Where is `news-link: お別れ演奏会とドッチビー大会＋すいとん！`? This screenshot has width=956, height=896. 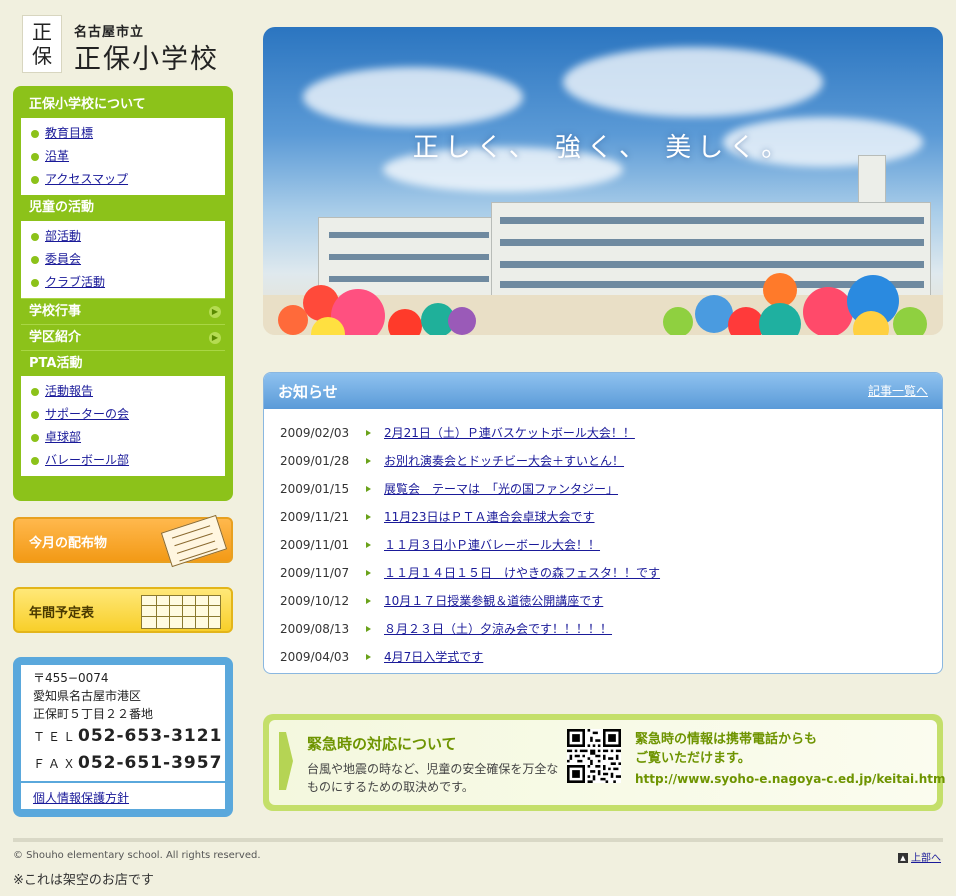 news-link: お別れ演奏会とドッチビー大会＋すいとん！ is located at coordinates (504, 461).